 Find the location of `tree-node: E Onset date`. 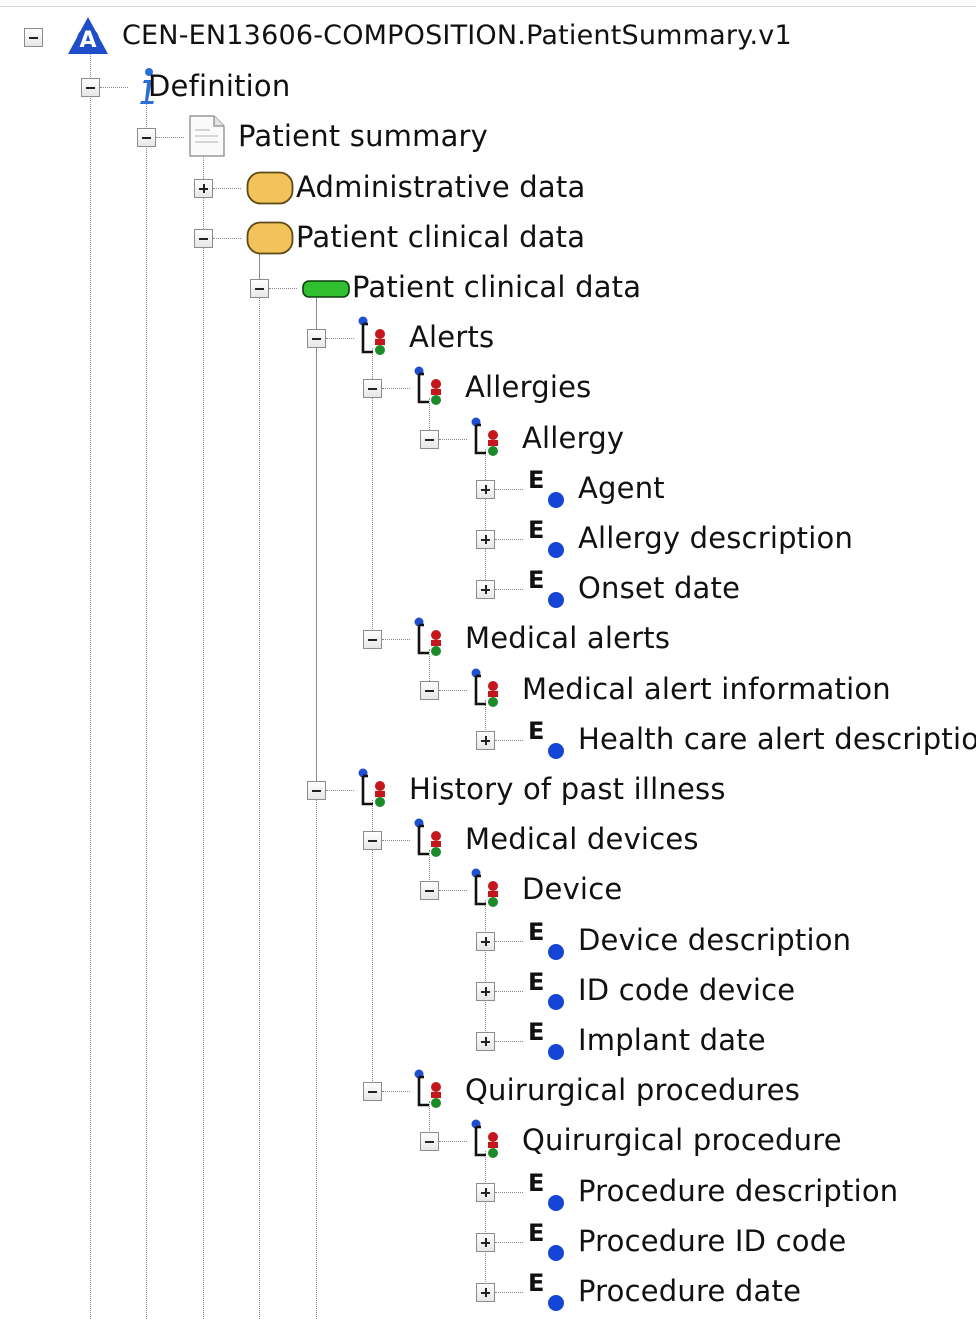

tree-node: E Onset date is located at coordinates (488, 589).